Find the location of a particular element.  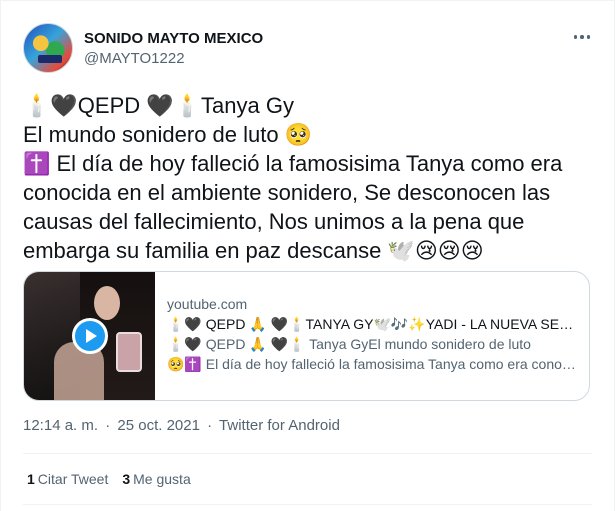

like-count: 3 is located at coordinates (126, 479).